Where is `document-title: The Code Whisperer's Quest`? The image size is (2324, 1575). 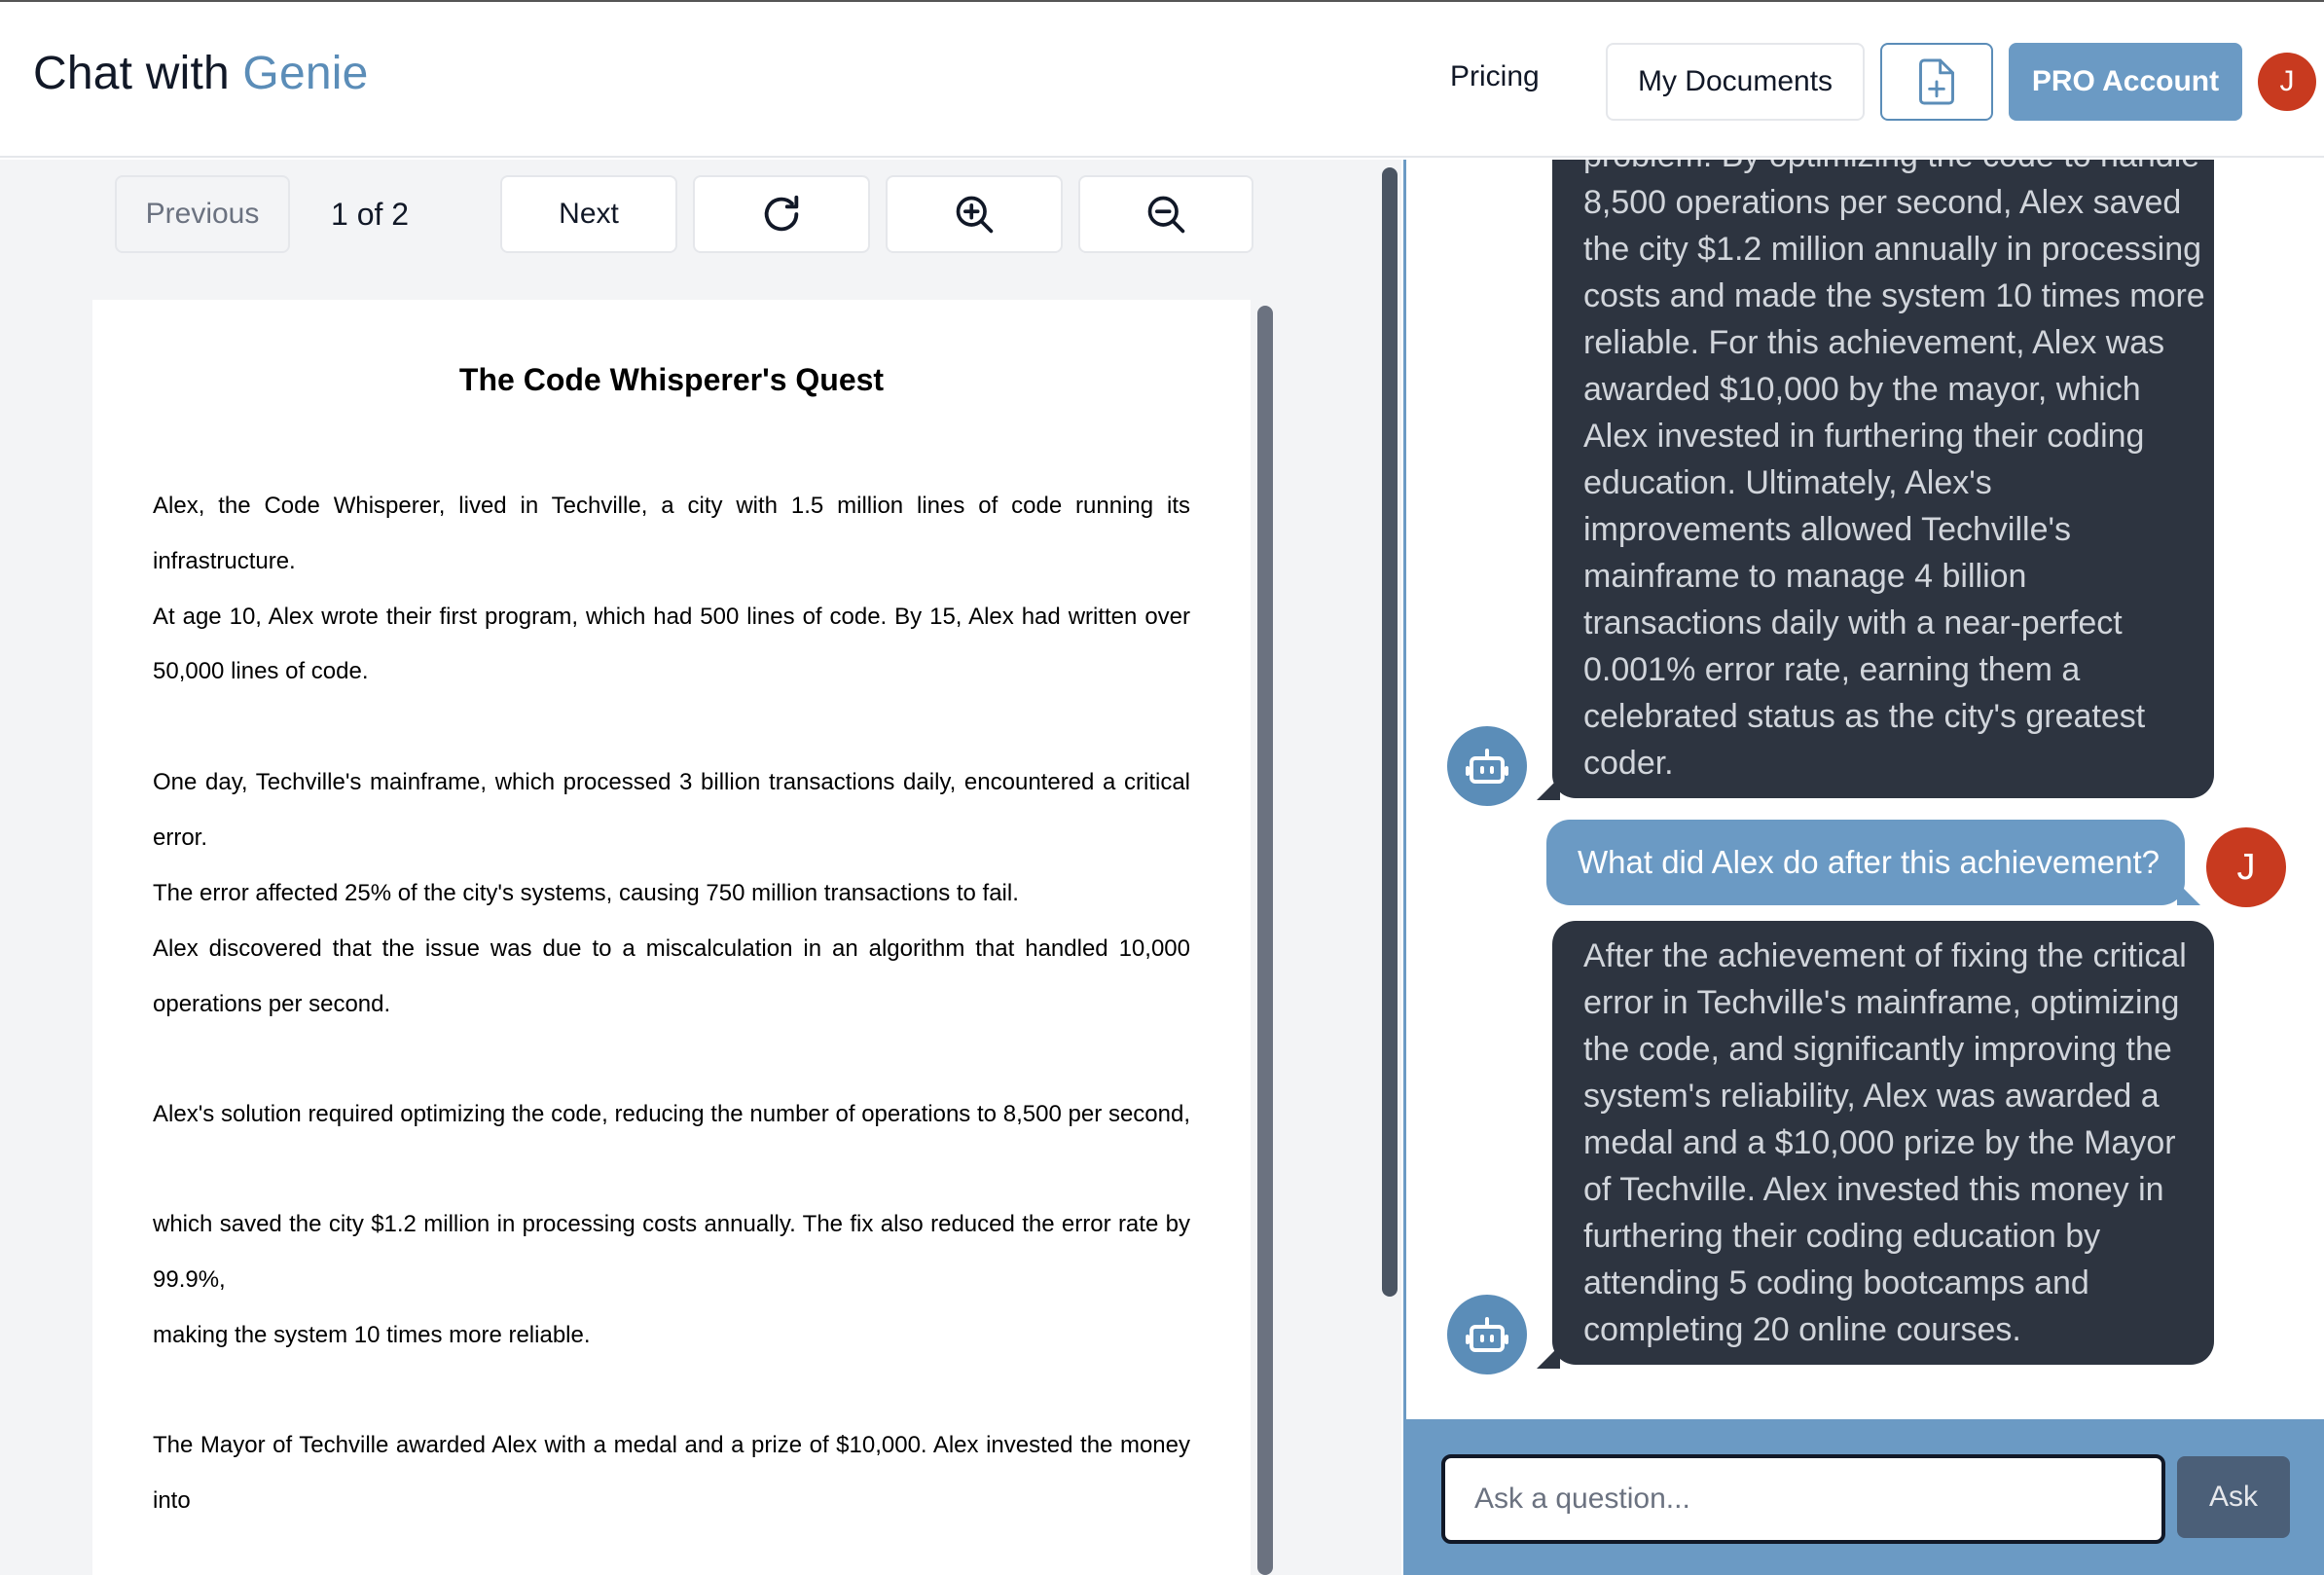
document-title: The Code Whisperer's Quest is located at coordinates (671, 380).